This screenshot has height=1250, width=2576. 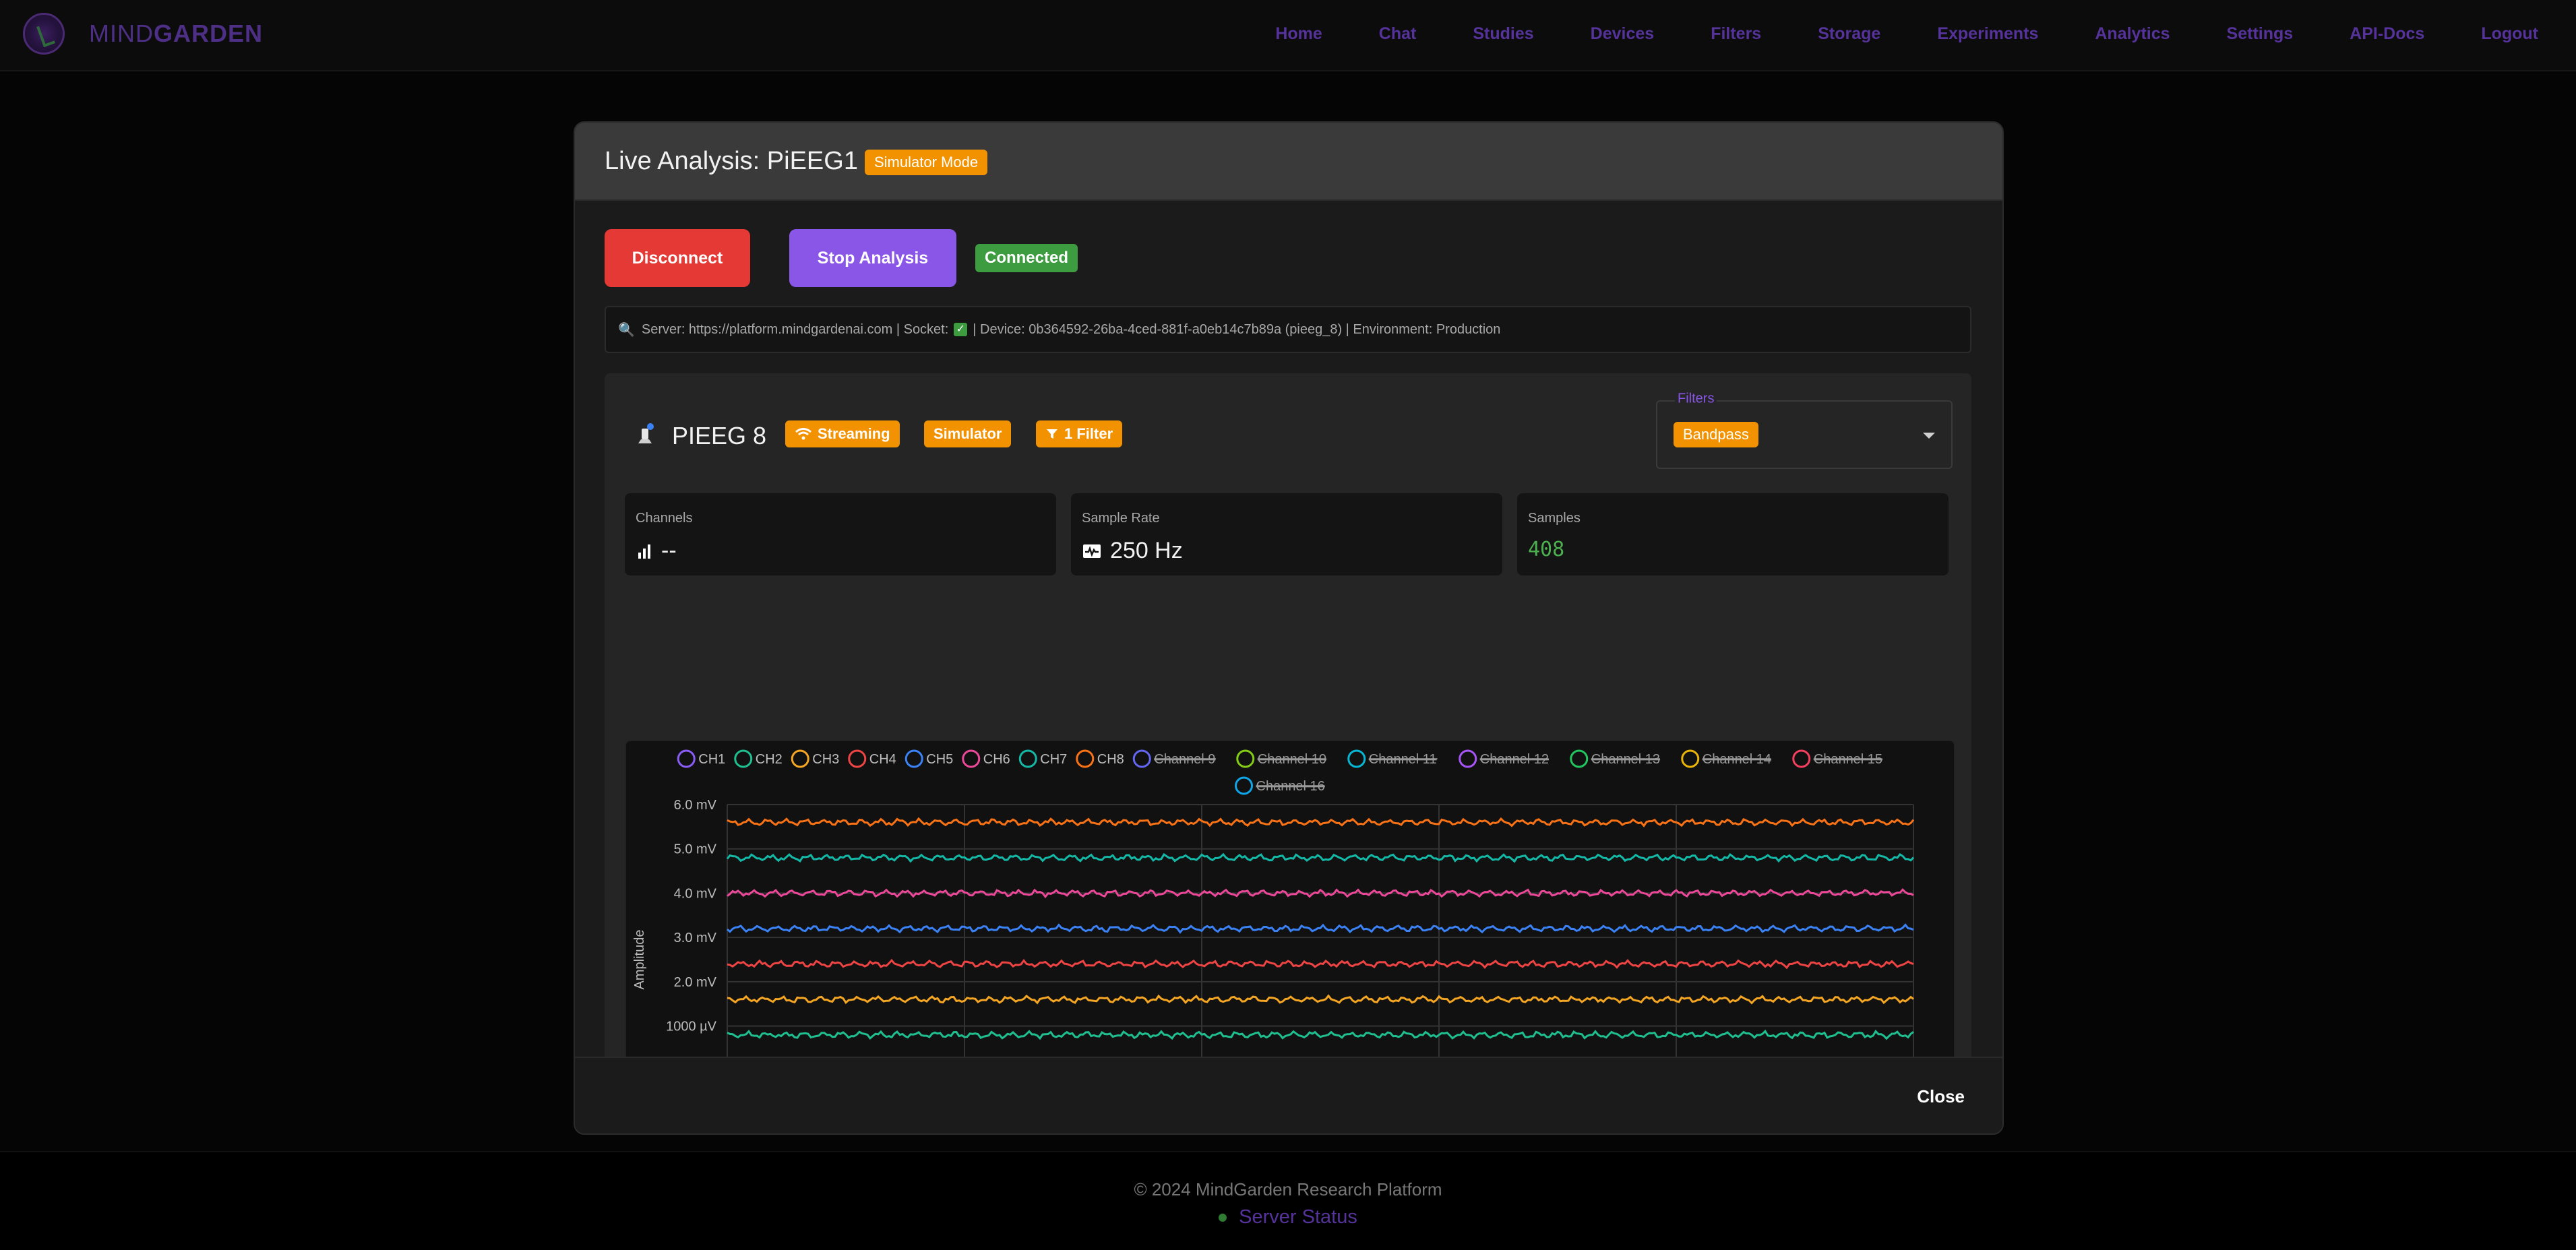 I want to click on device-name: PIEEG 8, so click(x=720, y=435).